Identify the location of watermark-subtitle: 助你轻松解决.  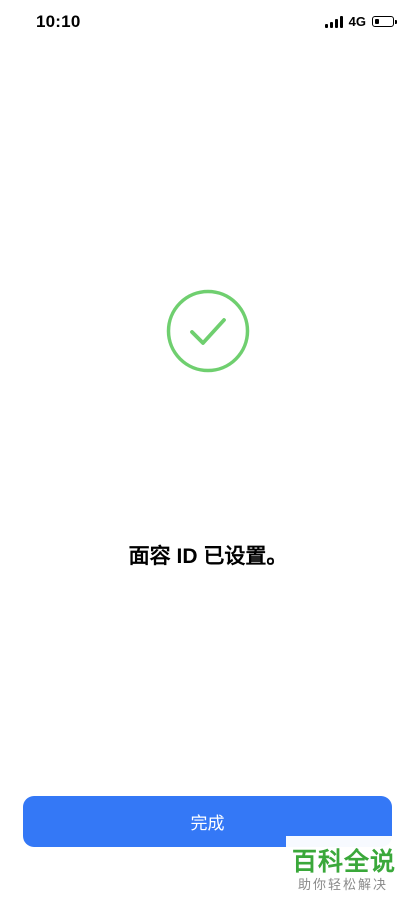
(343, 884).